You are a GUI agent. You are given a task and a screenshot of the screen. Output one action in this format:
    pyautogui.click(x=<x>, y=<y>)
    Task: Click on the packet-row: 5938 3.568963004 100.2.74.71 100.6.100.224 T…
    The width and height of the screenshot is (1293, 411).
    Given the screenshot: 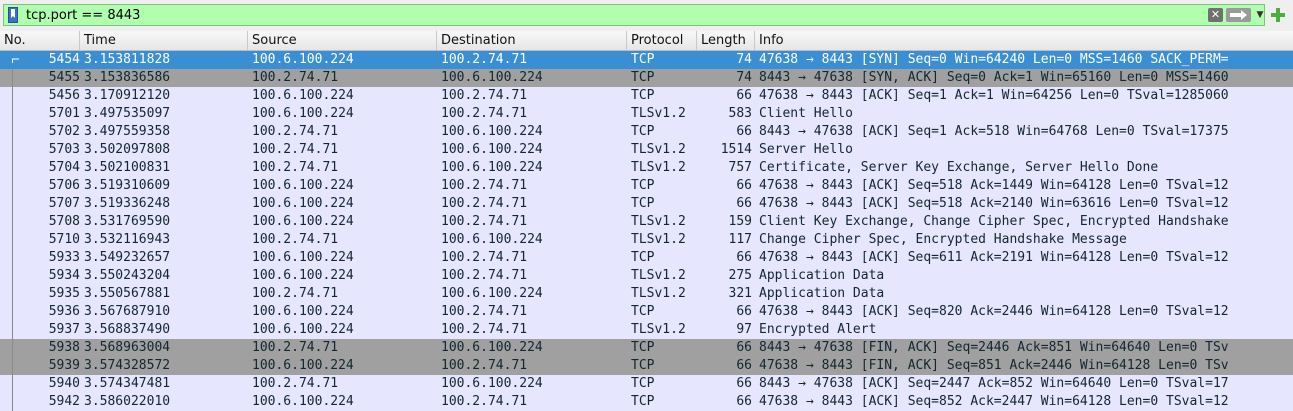 What is the action you would take?
    pyautogui.click(x=646, y=348)
    